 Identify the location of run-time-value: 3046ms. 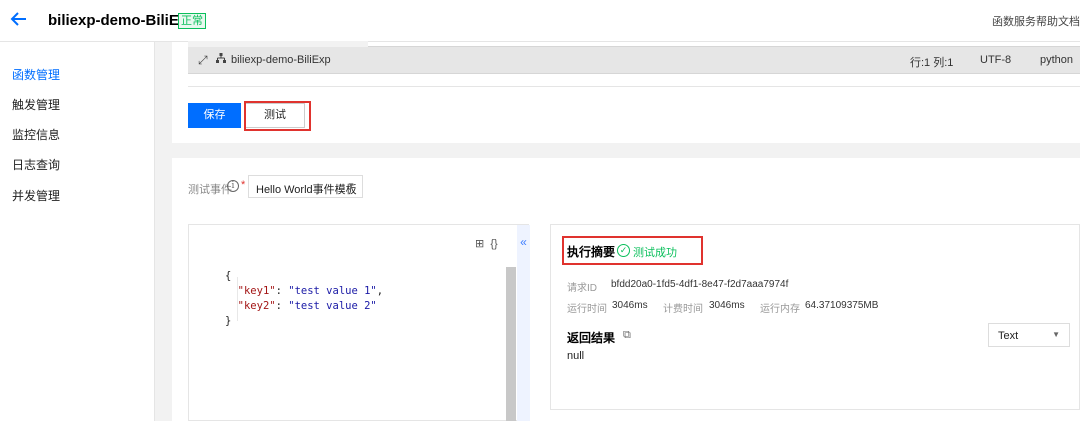
(630, 305).